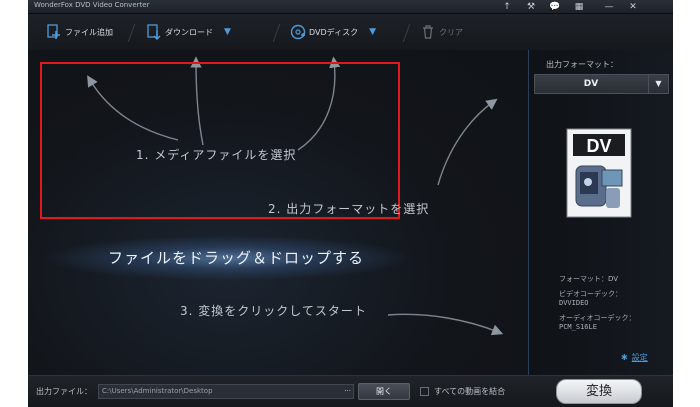 The height and width of the screenshot is (407, 700). Describe the element at coordinates (384, 391) in the screenshot. I see `open-folder-button: 開く` at that location.